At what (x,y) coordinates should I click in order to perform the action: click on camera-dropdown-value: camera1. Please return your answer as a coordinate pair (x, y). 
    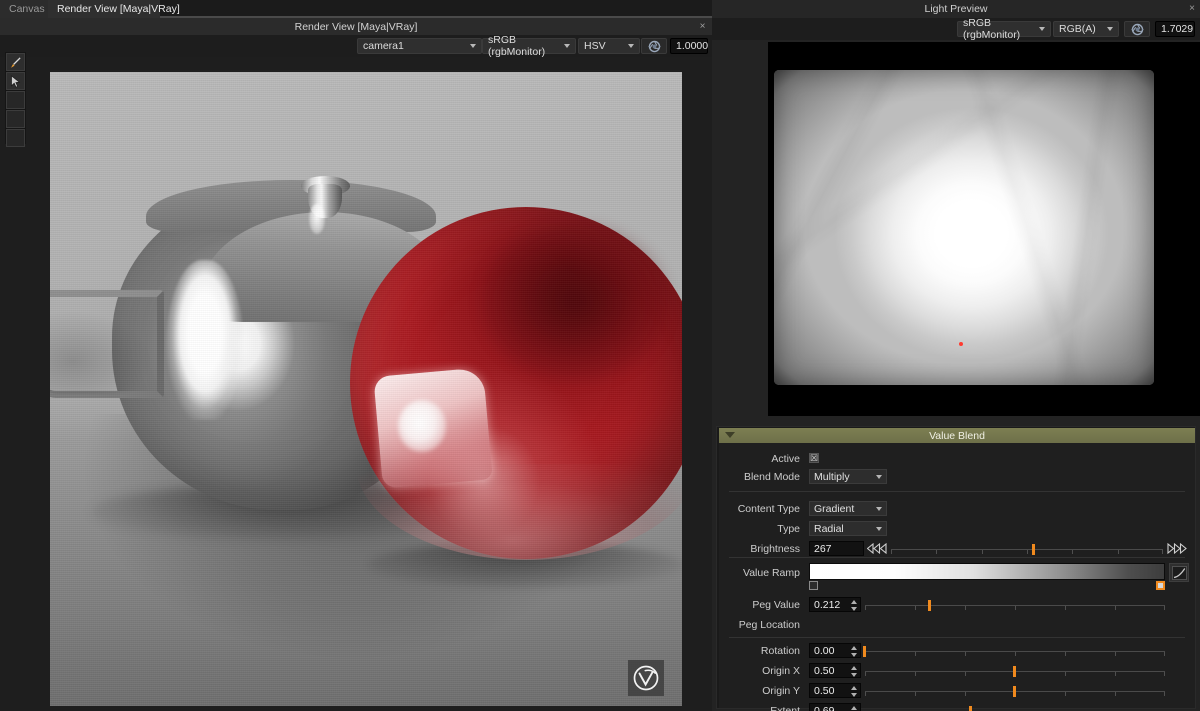
    Looking at the image, I should click on (383, 46).